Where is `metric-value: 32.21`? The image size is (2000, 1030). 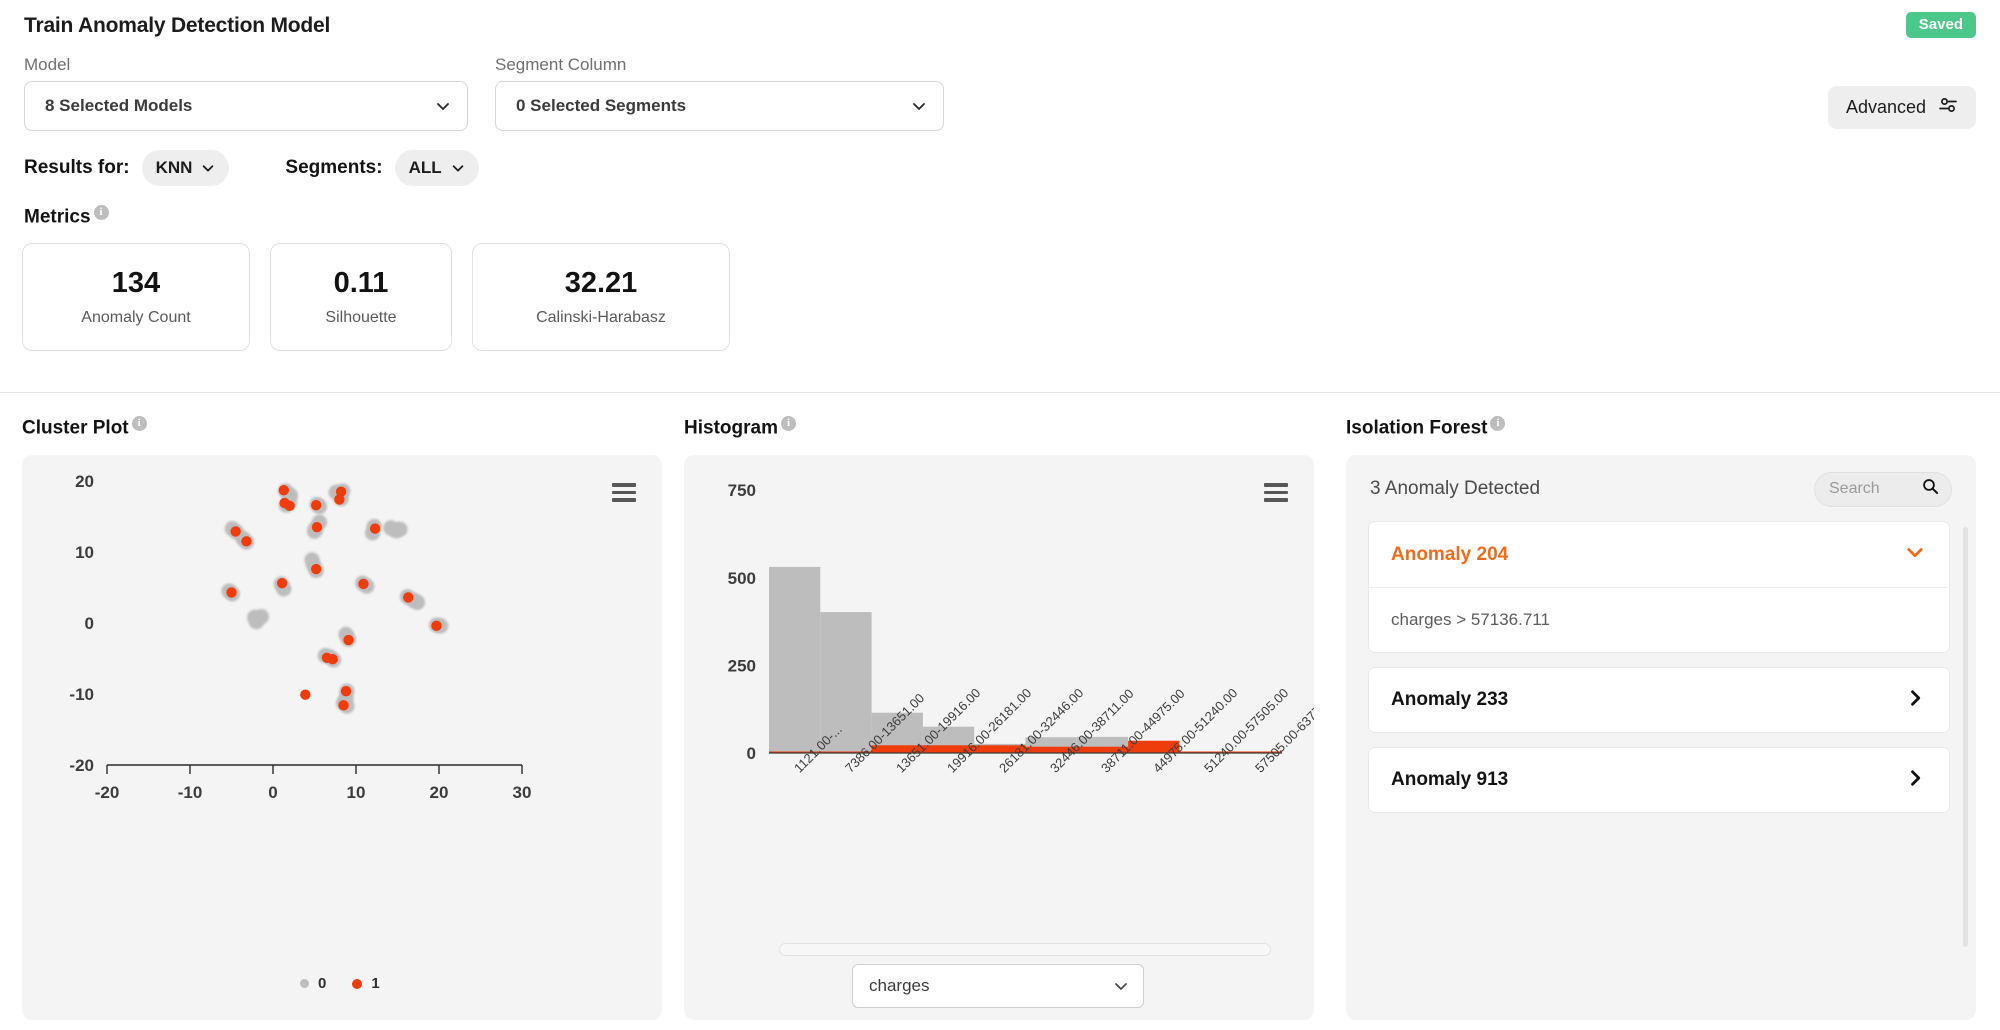
metric-value: 32.21 is located at coordinates (601, 283).